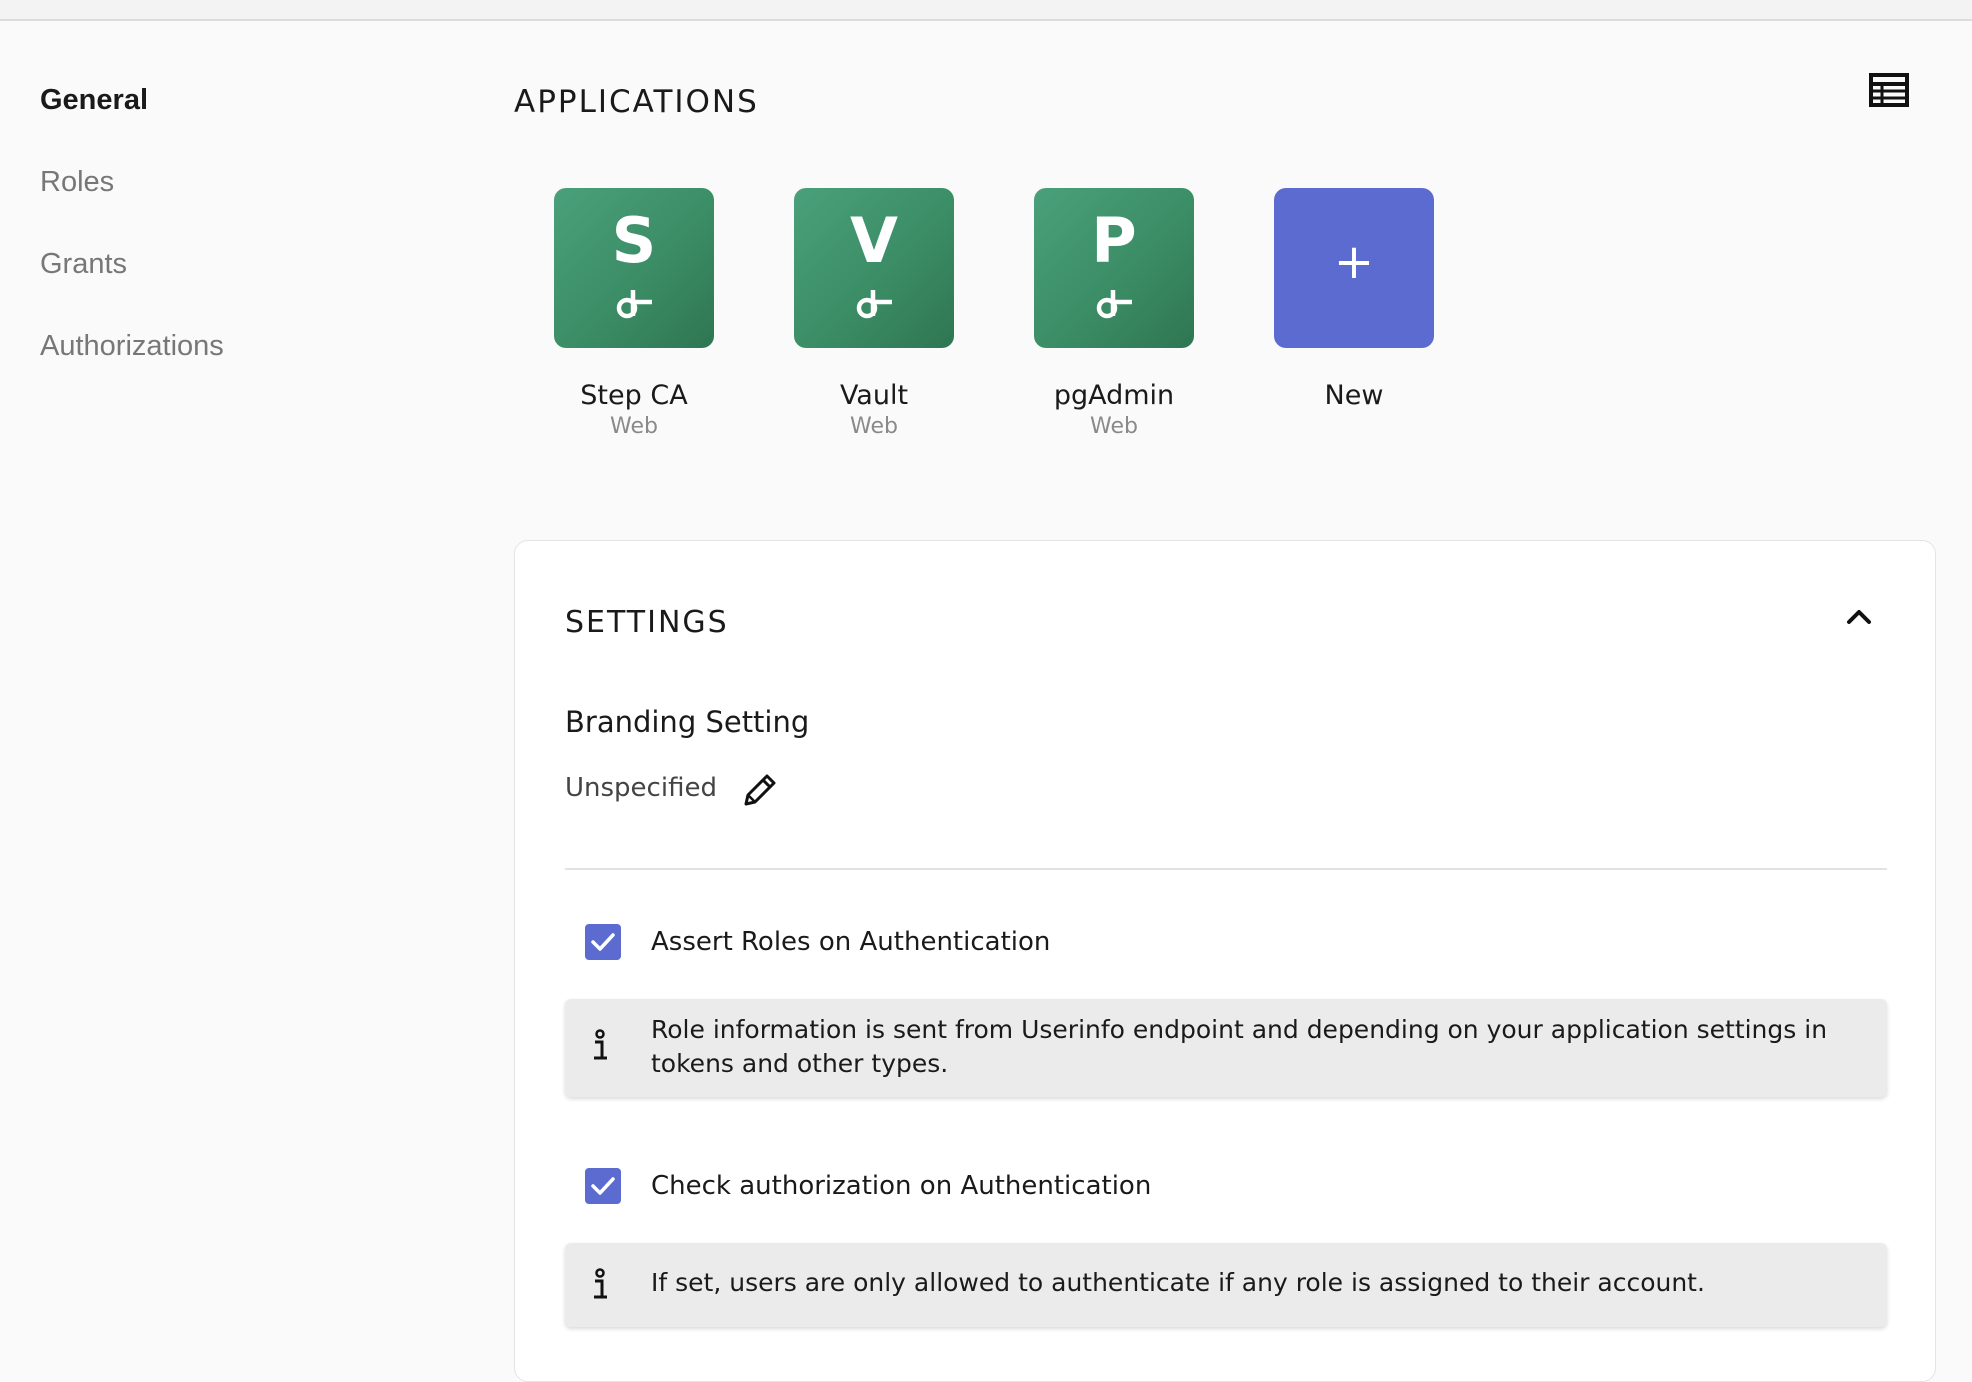  What do you see at coordinates (1114, 395) in the screenshot?
I see `app-name: pgAdmin` at bounding box center [1114, 395].